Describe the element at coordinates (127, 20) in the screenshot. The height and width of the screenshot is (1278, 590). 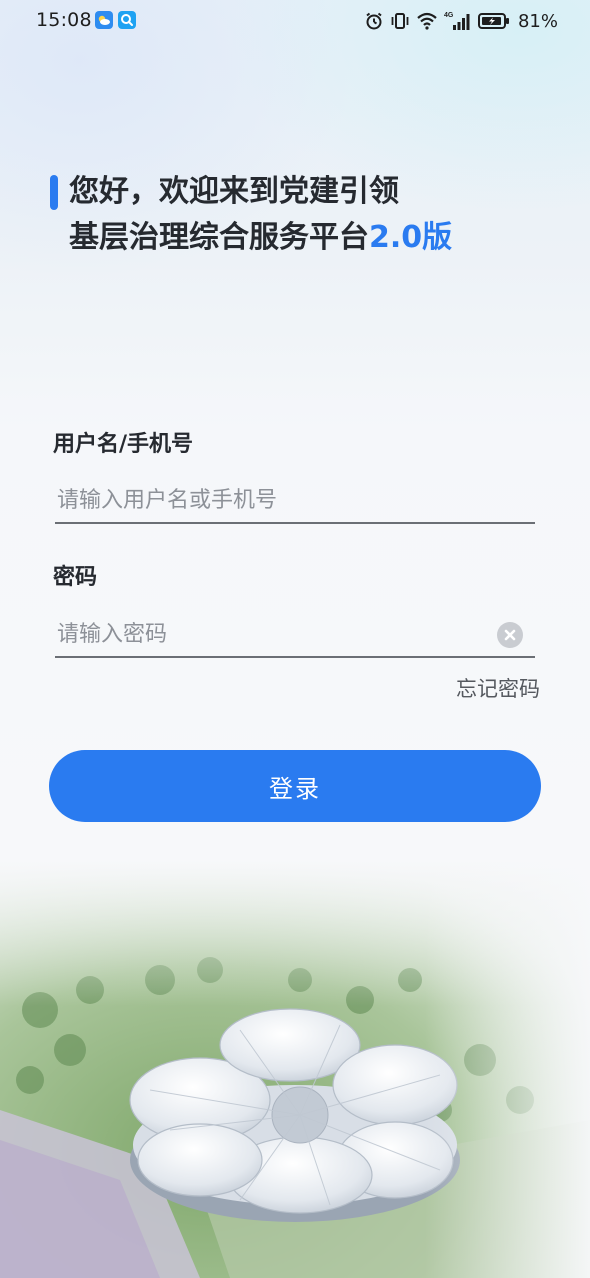
I see `search-app-icon` at that location.